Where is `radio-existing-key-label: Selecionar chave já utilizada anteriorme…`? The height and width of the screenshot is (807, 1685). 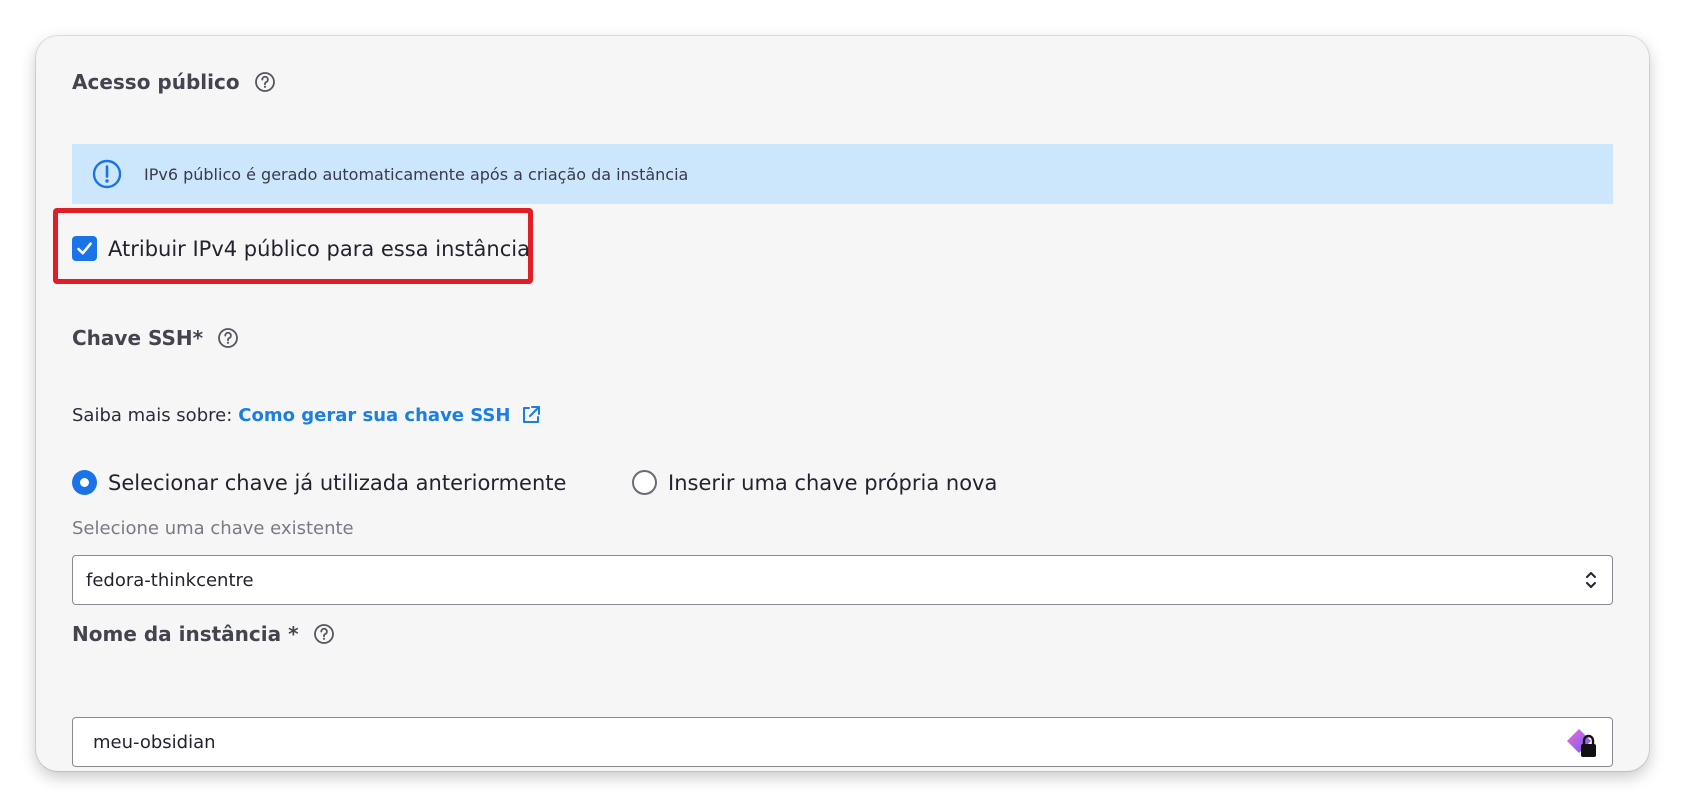 radio-existing-key-label: Selecionar chave já utilizada anteriorme… is located at coordinates (337, 483).